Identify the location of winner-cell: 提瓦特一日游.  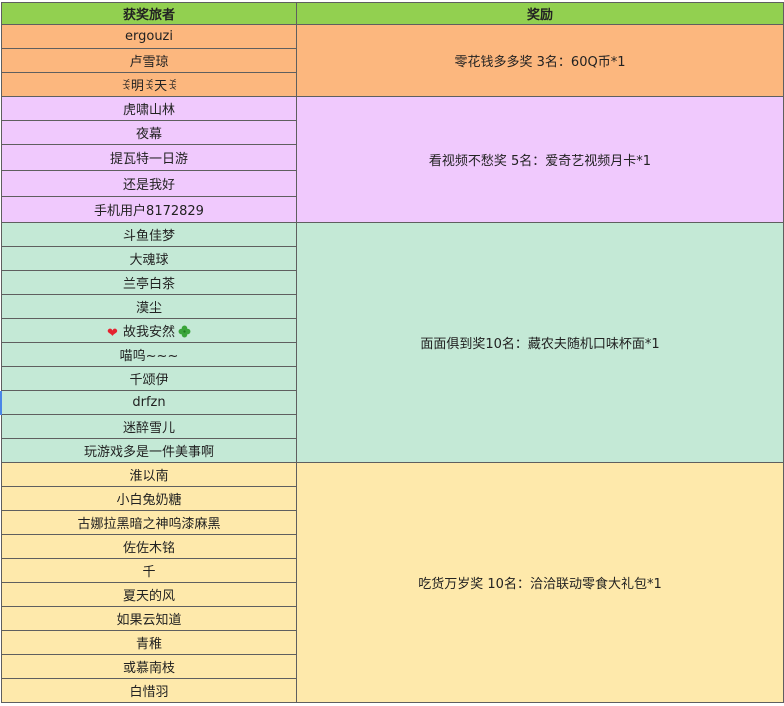
(149, 157).